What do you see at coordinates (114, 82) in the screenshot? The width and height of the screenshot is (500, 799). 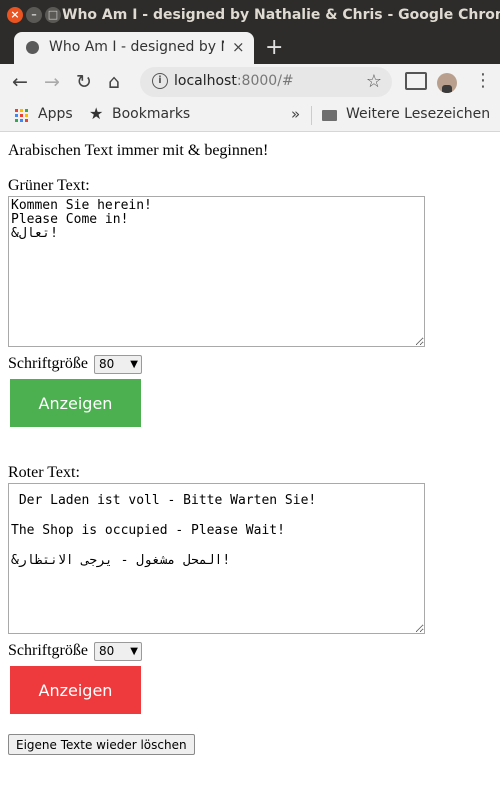 I see `home-icon: ⌂` at bounding box center [114, 82].